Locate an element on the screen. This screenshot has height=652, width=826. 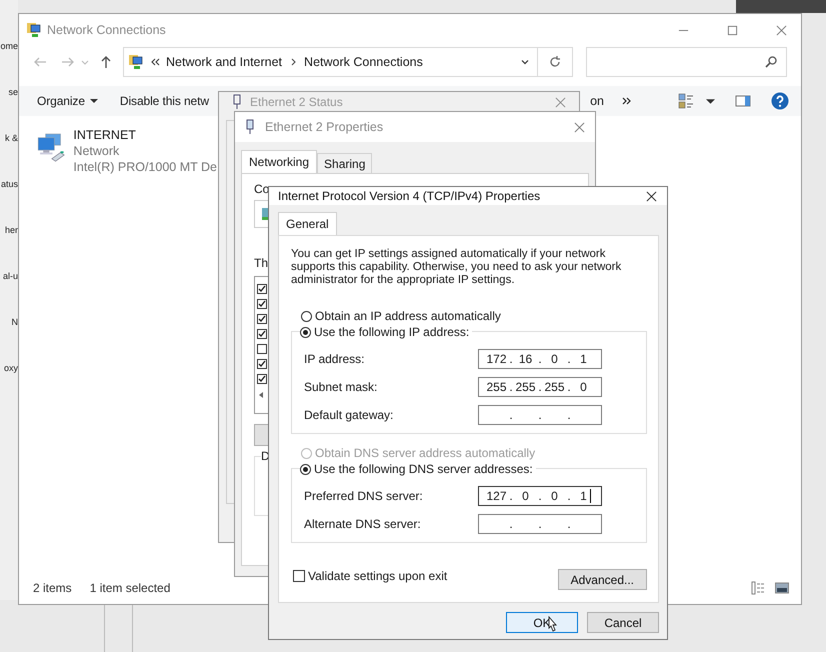
maximize-button is located at coordinates (732, 30).